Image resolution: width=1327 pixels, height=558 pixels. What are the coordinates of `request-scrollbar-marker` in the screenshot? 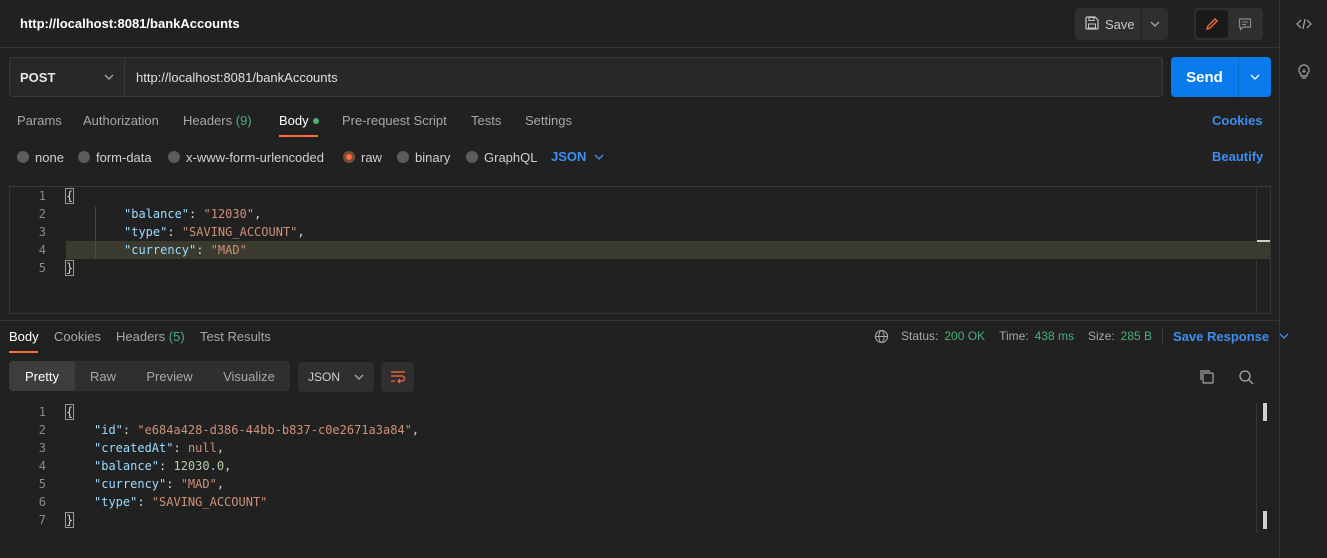 It's located at (1263, 241).